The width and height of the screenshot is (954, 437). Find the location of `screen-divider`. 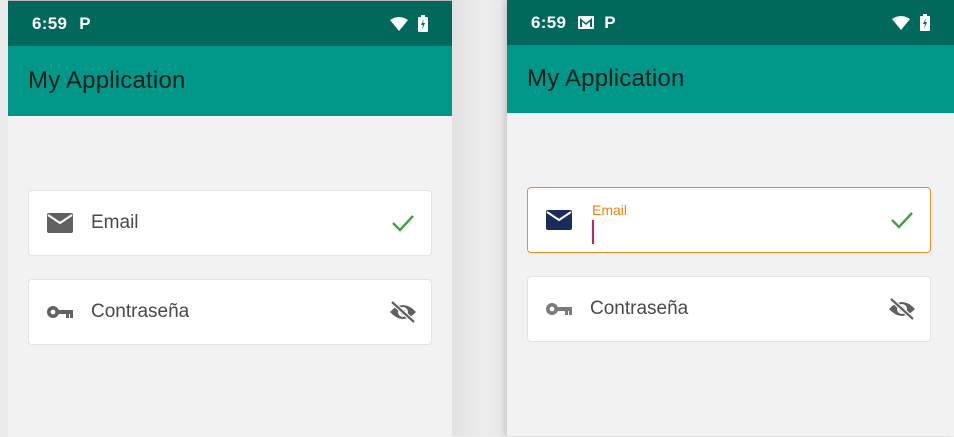

screen-divider is located at coordinates (479, 218).